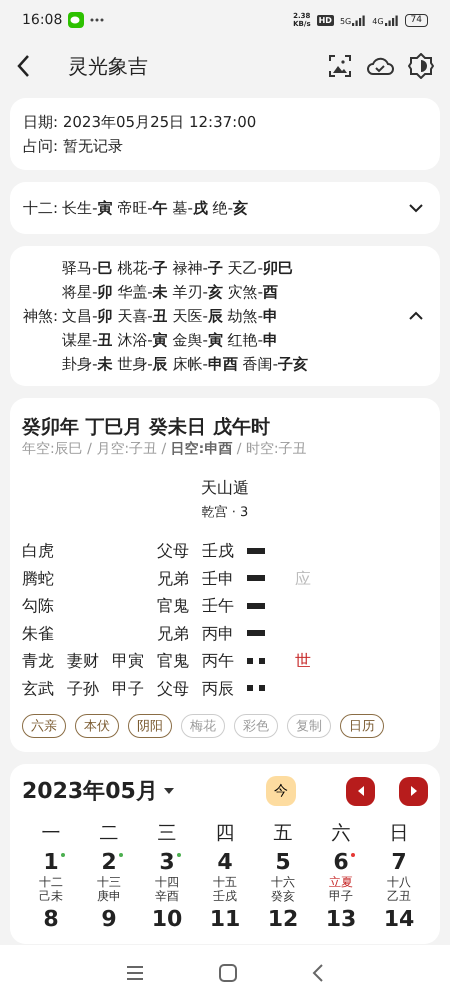  Describe the element at coordinates (380, 66) in the screenshot. I see `cloud-check-icon` at that location.